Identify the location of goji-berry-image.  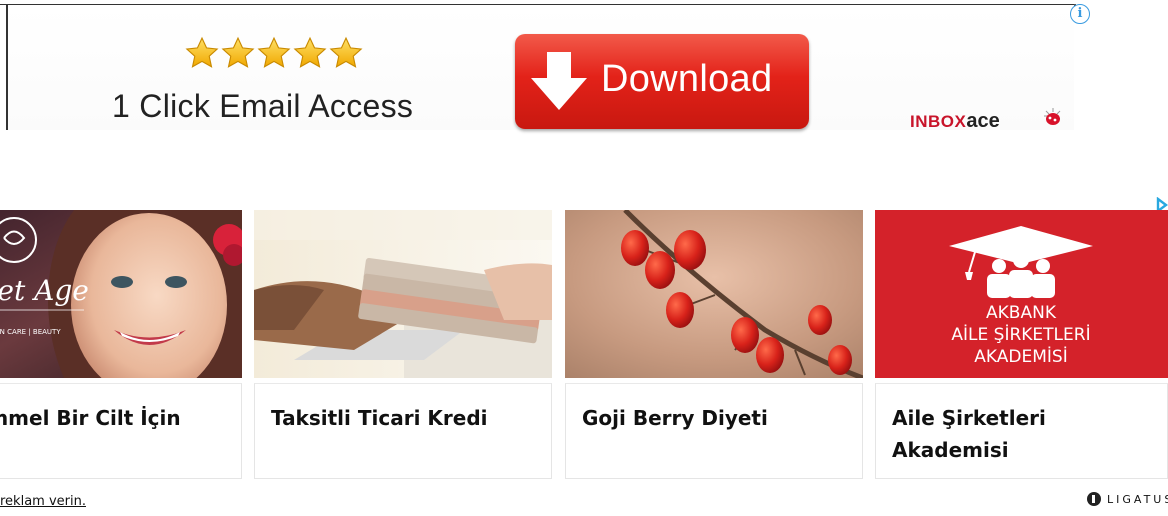
(714, 294).